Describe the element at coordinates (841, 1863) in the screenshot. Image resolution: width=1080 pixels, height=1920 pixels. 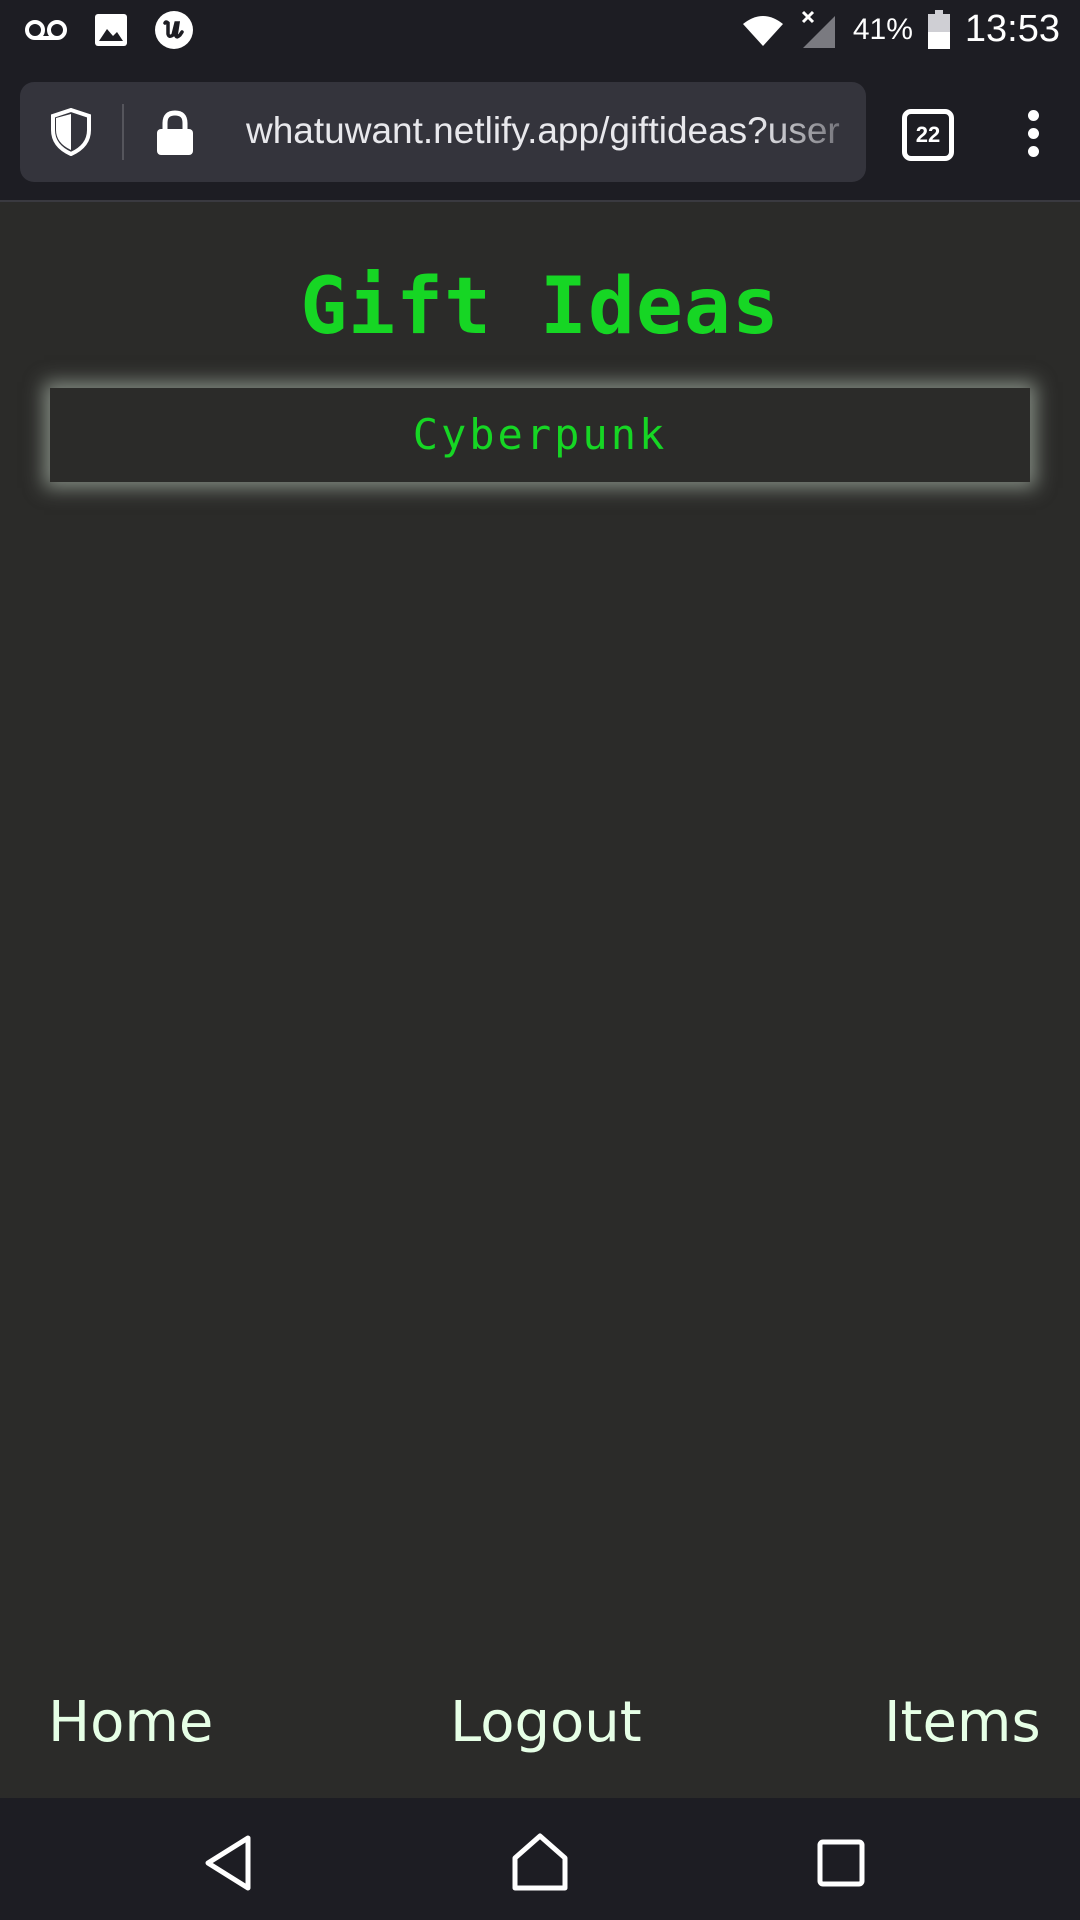
I see `recents-icon` at that location.